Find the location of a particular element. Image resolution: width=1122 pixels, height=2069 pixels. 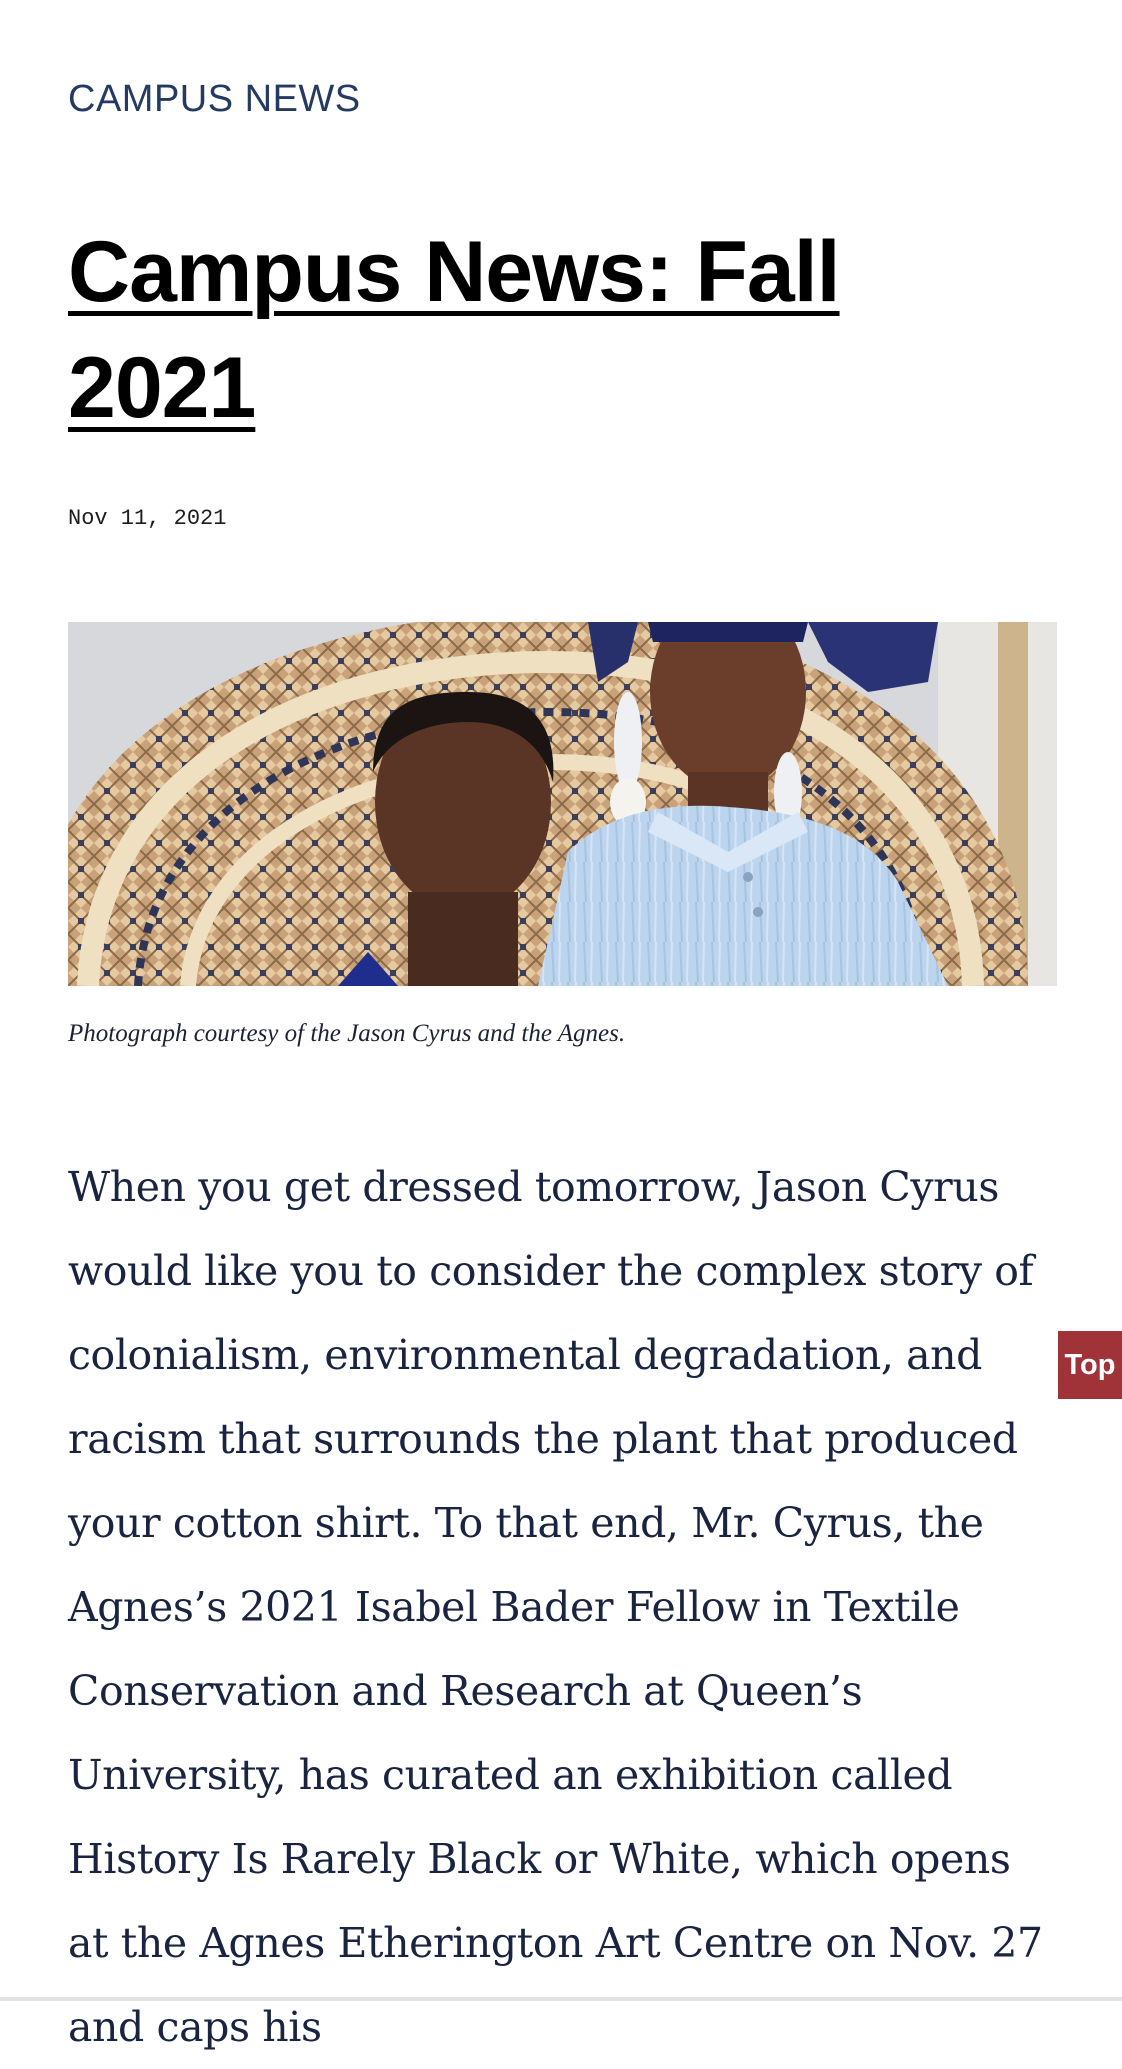

section-label-link: CAMPUS NEWS is located at coordinates (214, 99).